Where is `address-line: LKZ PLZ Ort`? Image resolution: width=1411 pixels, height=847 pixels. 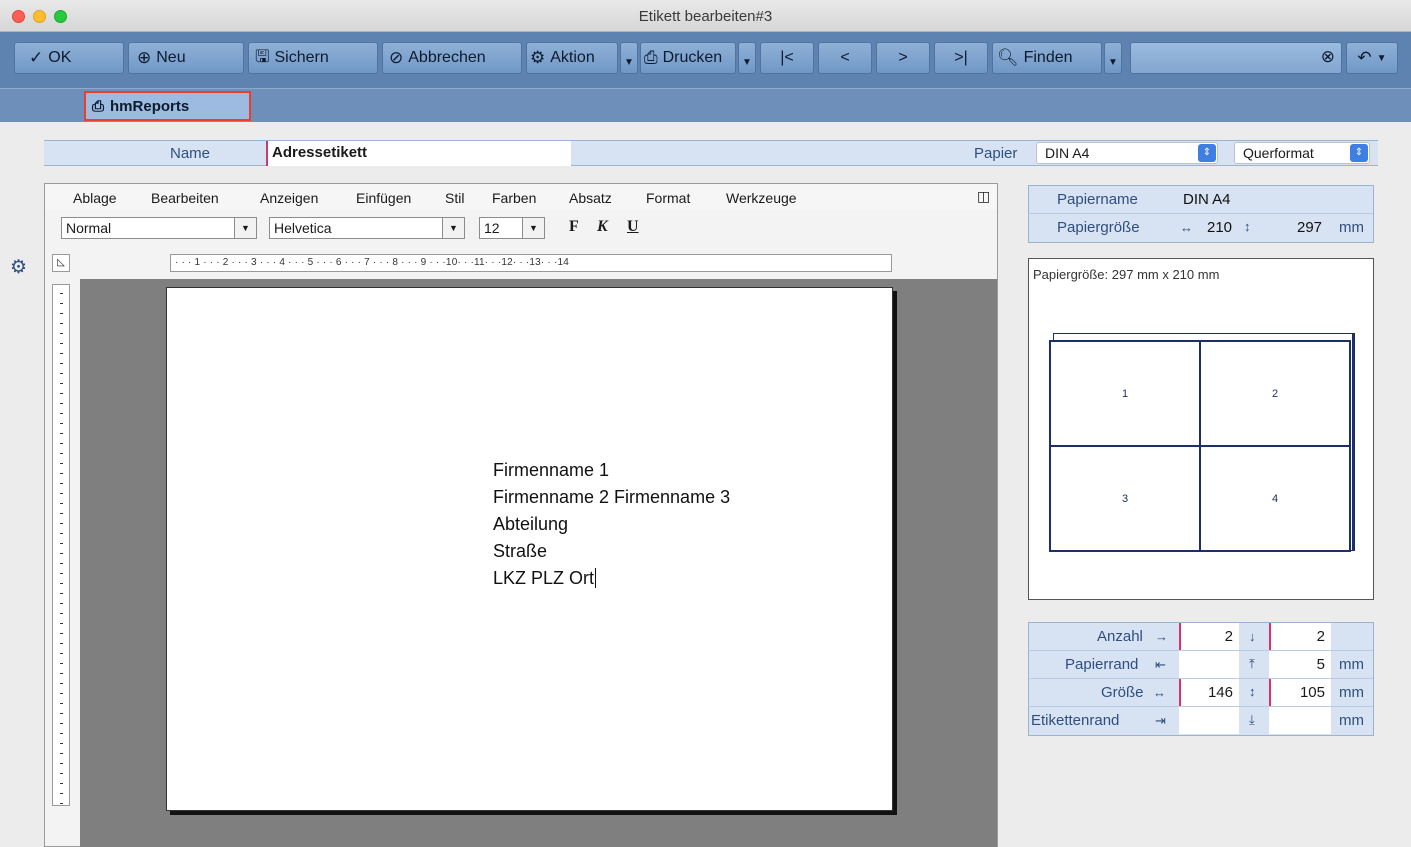 address-line: LKZ PLZ Ort is located at coordinates (545, 578).